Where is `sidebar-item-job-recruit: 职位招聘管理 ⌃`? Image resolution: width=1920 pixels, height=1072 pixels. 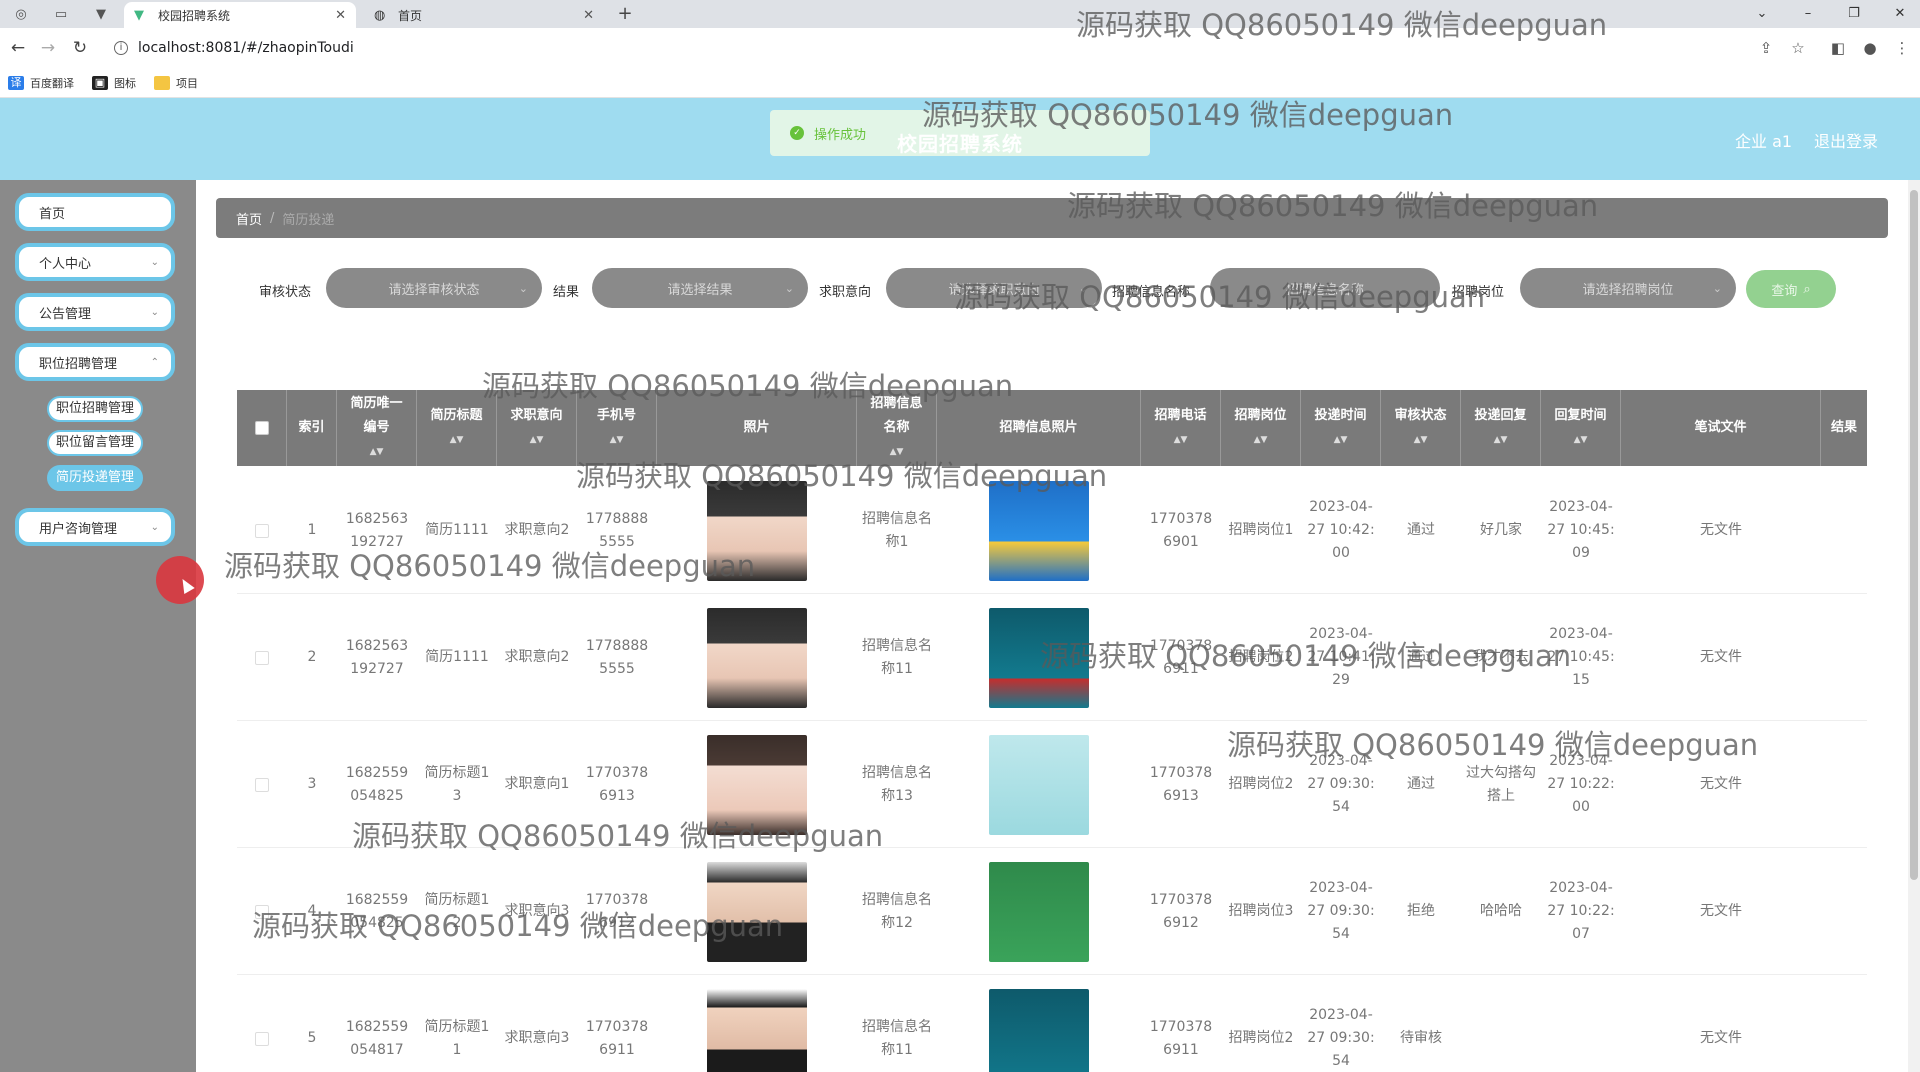
sidebar-item-job-recruit: 职位招聘管理 ⌃ is located at coordinates (95, 362).